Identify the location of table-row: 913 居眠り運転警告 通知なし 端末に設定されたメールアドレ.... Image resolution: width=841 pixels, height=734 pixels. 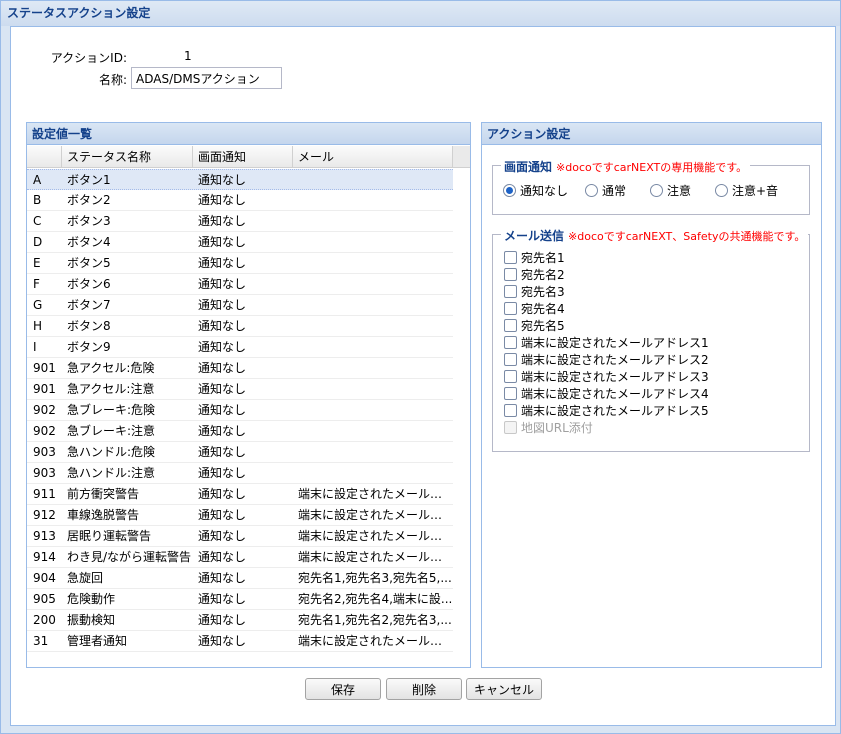
(240, 536).